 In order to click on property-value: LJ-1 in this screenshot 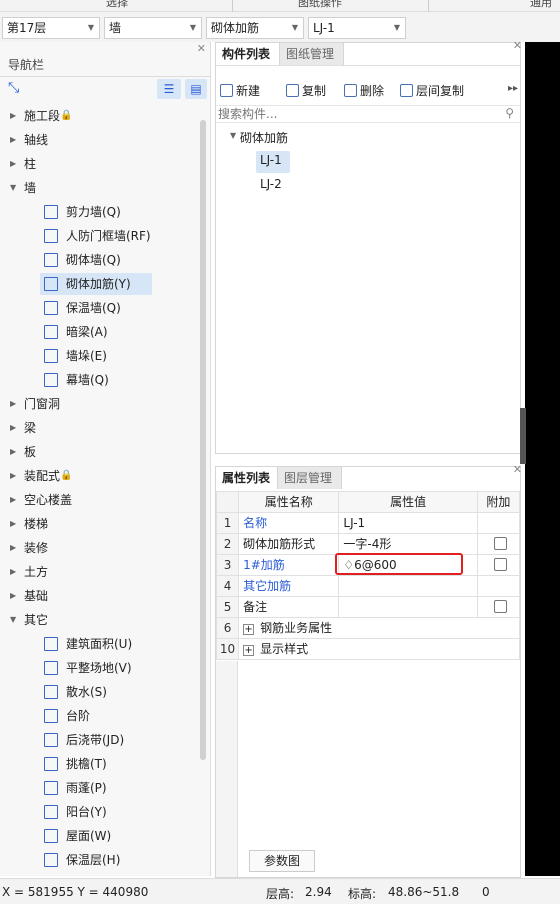, I will do `click(408, 523)`.